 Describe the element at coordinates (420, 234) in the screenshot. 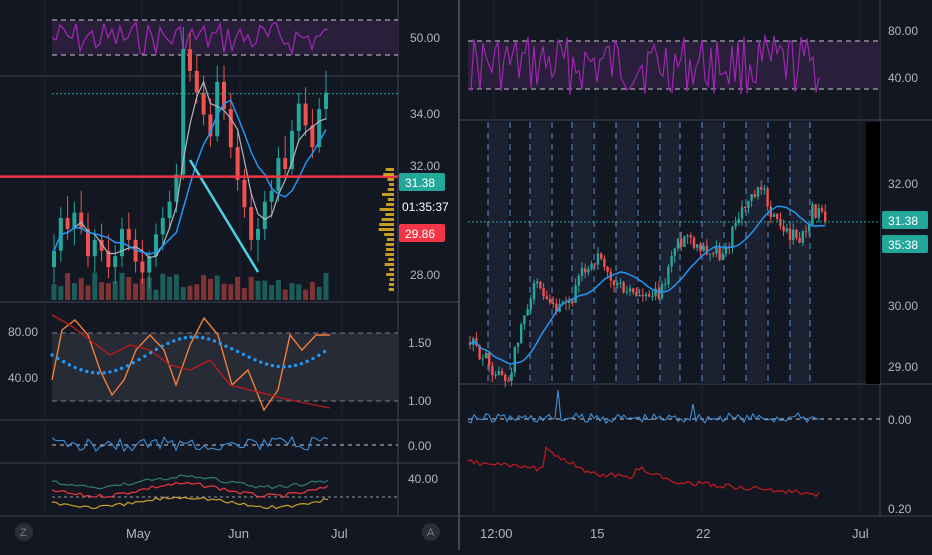

I see `left-support-label: 29.86` at that location.